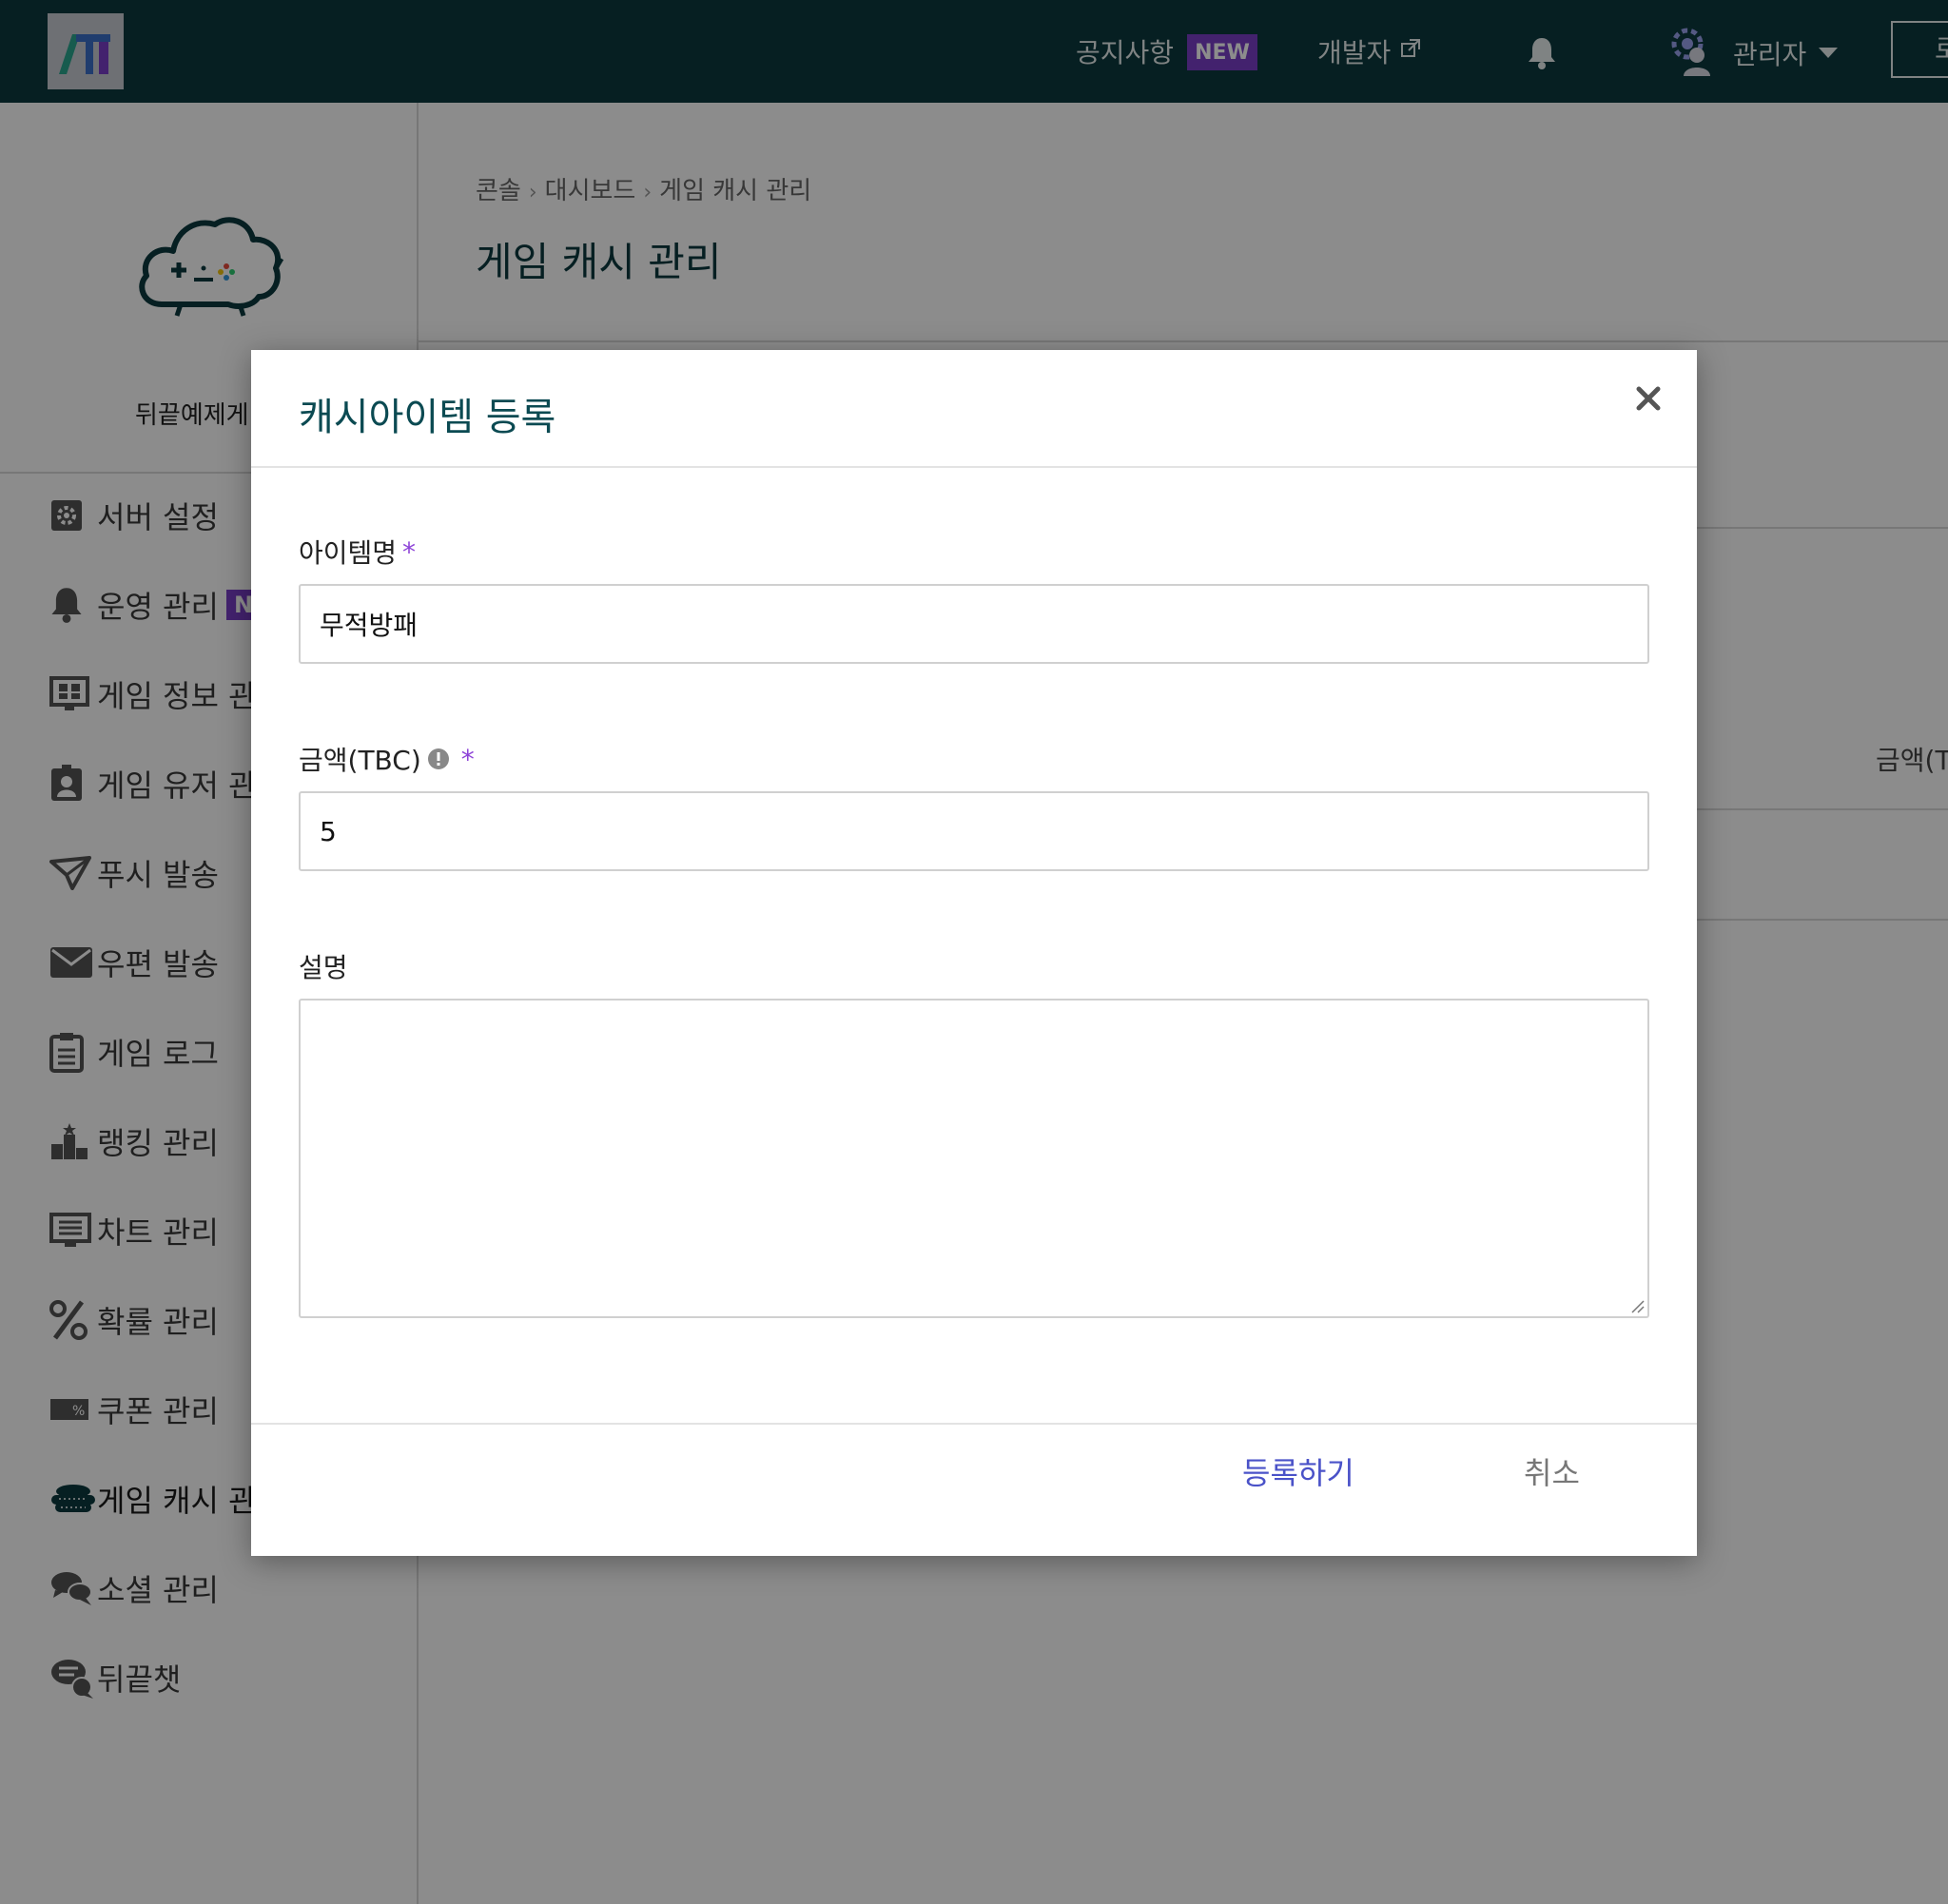 The image size is (1948, 1904). What do you see at coordinates (438, 759) in the screenshot?
I see `info-exclamation-icon` at bounding box center [438, 759].